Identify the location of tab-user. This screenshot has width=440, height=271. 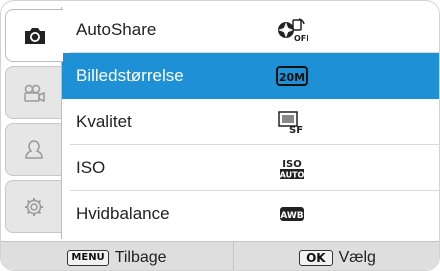
(33, 149).